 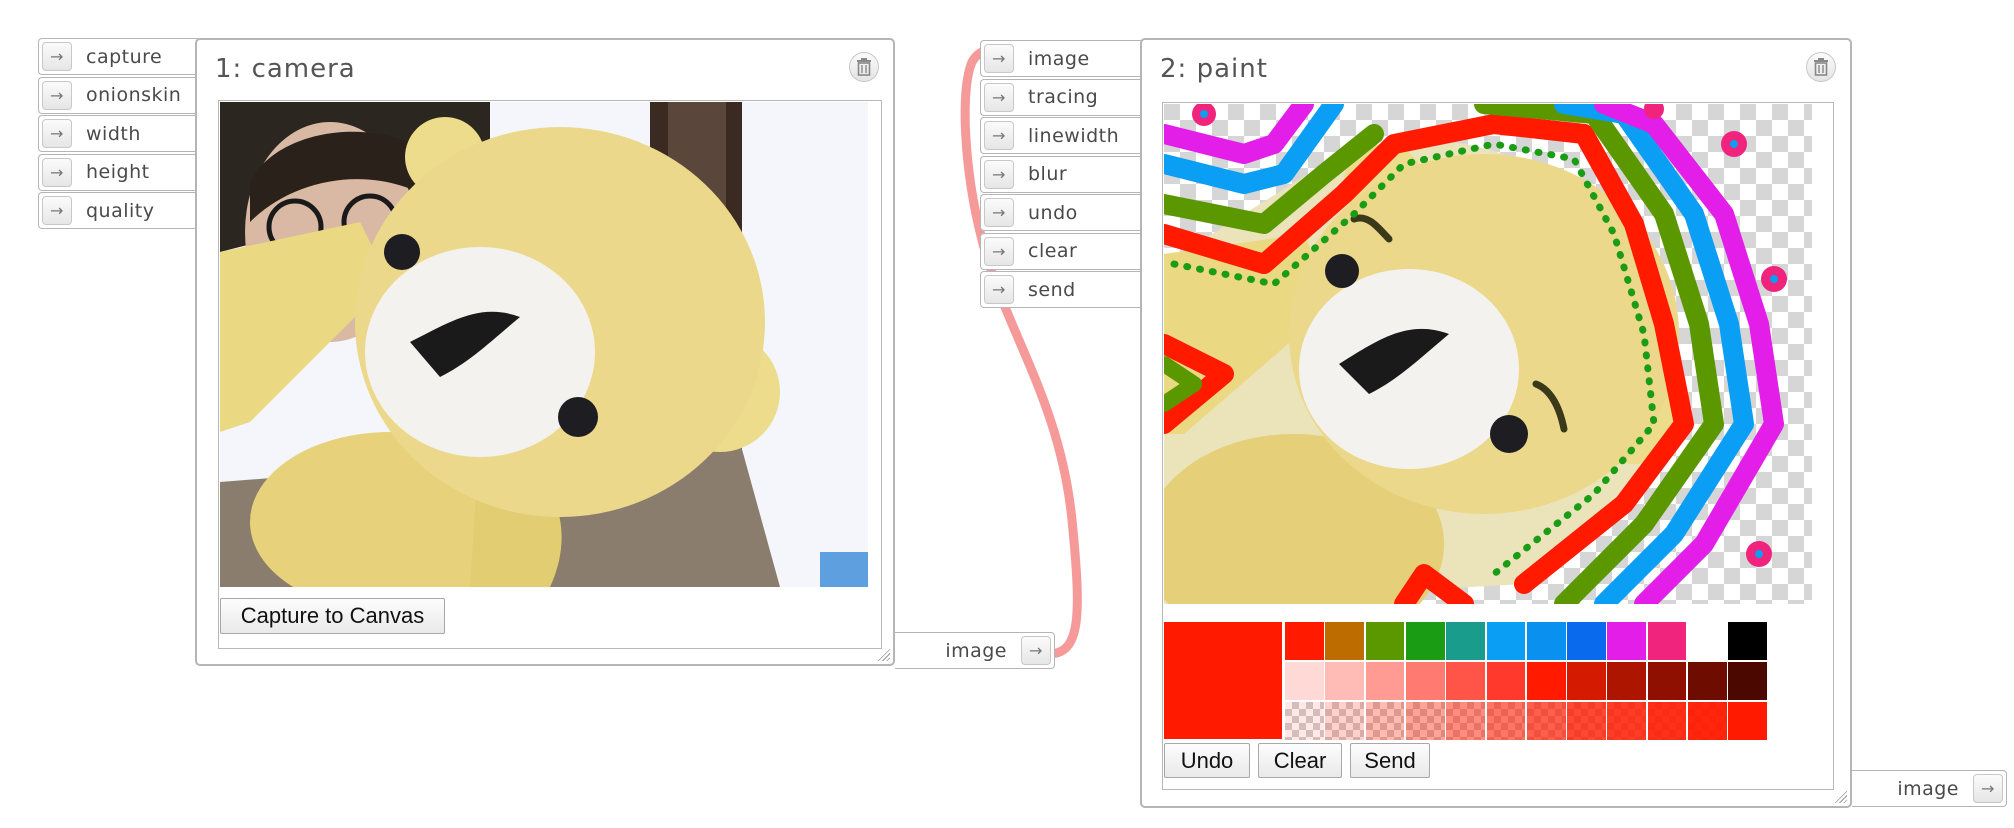 I want to click on camera-output-image: image →, so click(x=975, y=650).